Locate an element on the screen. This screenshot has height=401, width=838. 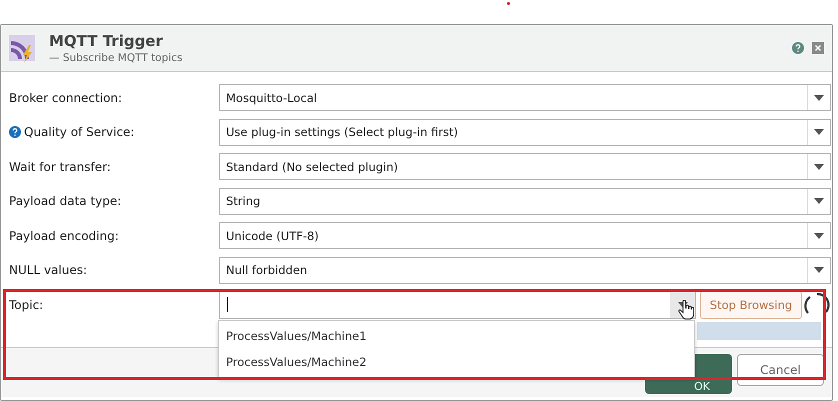
dropdown-option: ProcessValues/Machine2 is located at coordinates (456, 362).